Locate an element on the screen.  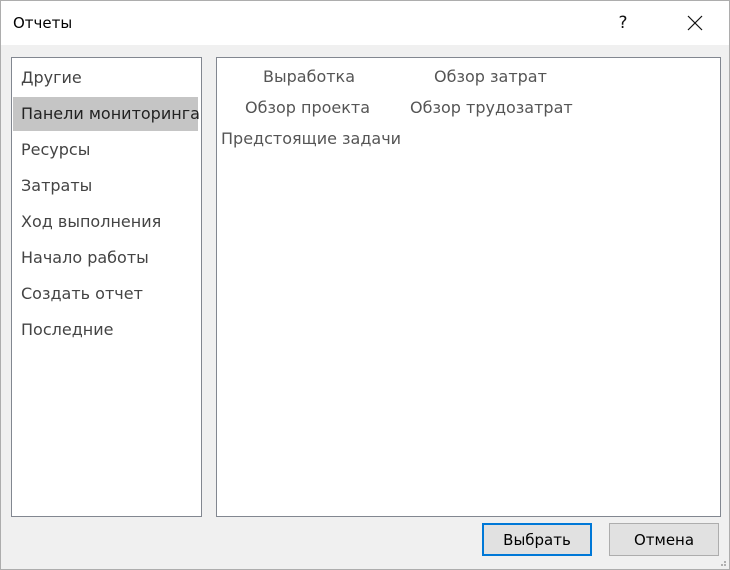
close-icon is located at coordinates (695, 23).